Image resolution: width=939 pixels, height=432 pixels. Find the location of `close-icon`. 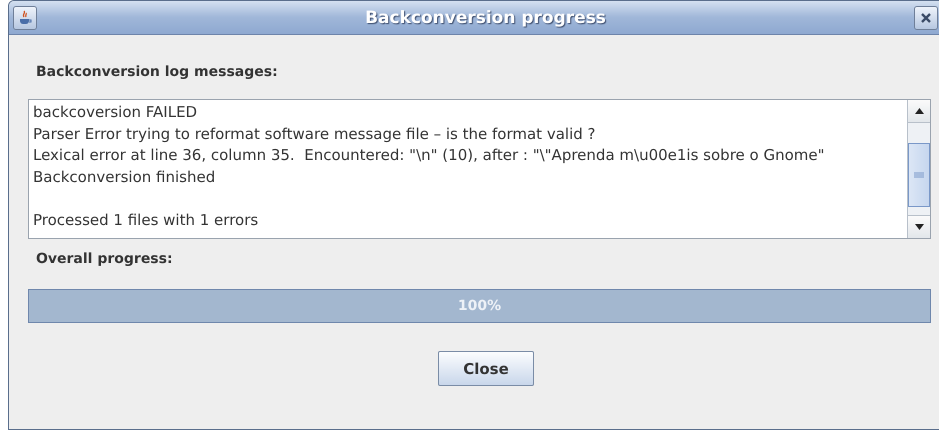

close-icon is located at coordinates (926, 18).